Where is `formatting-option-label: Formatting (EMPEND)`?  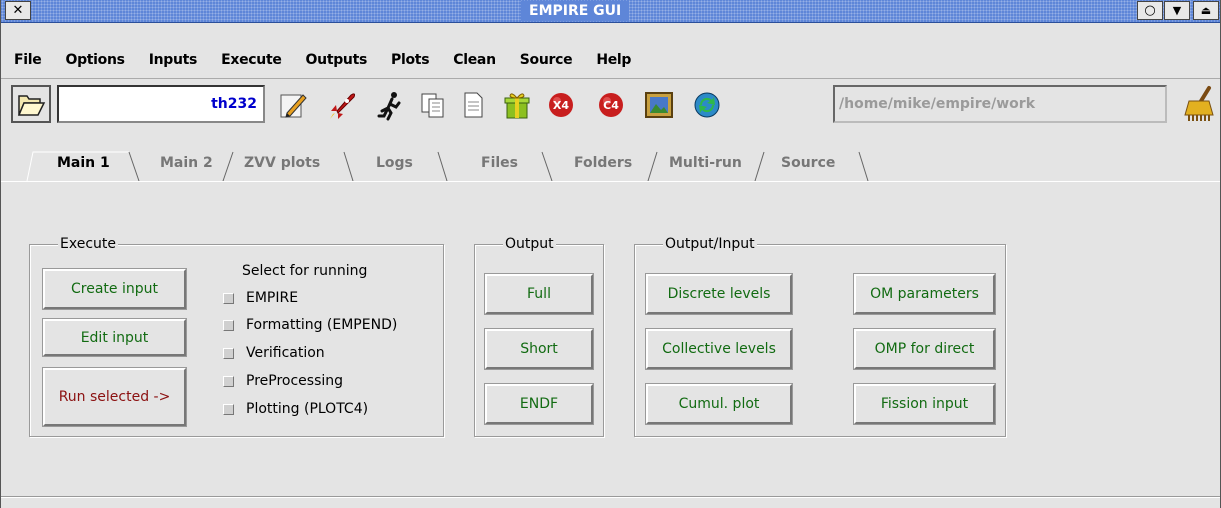
formatting-option-label: Formatting (EMPEND) is located at coordinates (322, 325).